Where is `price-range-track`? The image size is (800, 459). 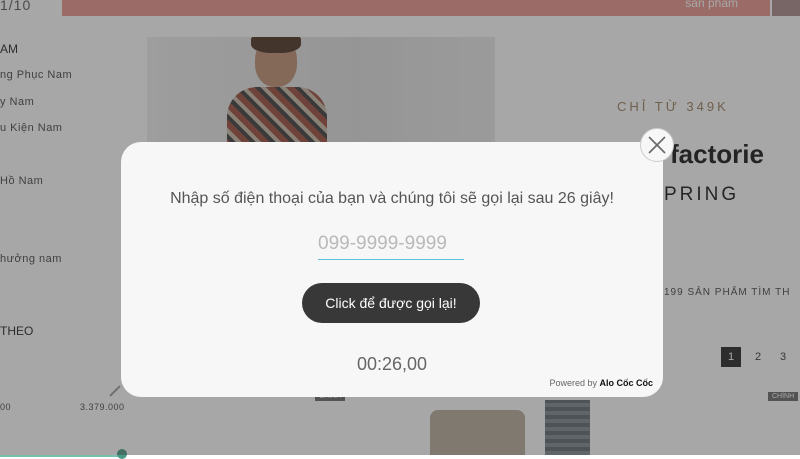 price-range-track is located at coordinates (61, 456).